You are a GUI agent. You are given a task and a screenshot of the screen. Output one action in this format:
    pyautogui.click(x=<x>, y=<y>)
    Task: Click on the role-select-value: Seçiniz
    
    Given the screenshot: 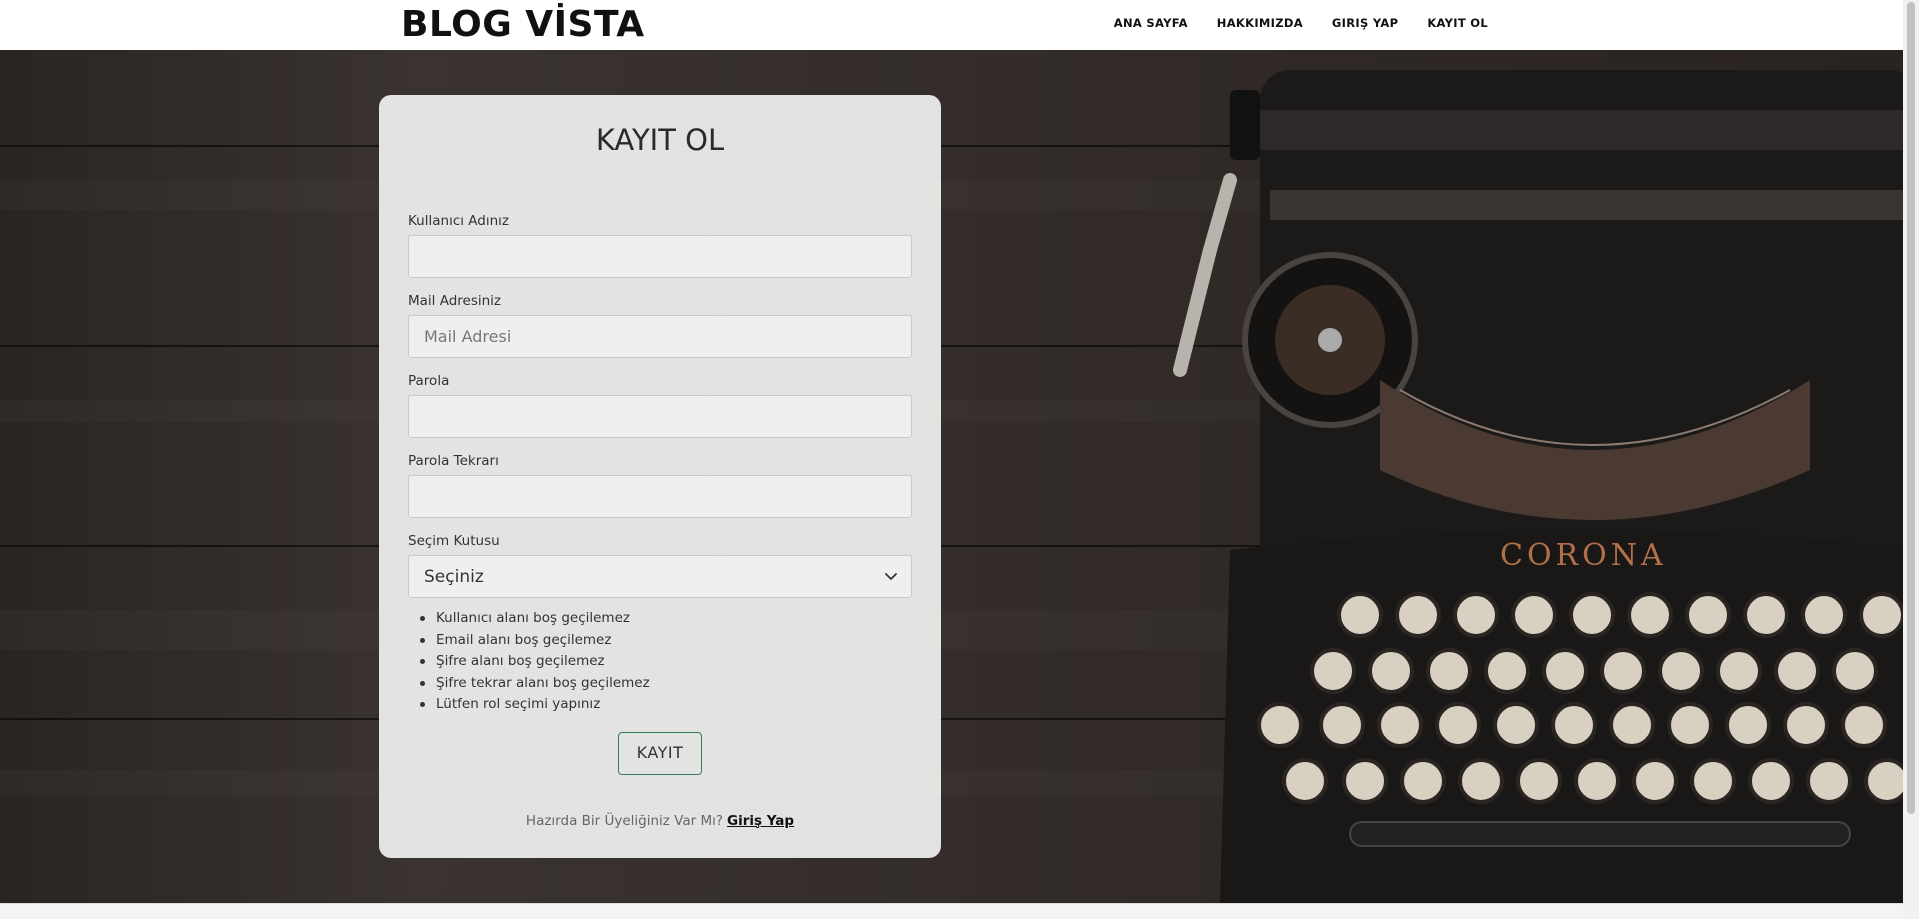 What is the action you would take?
    pyautogui.click(x=660, y=576)
    